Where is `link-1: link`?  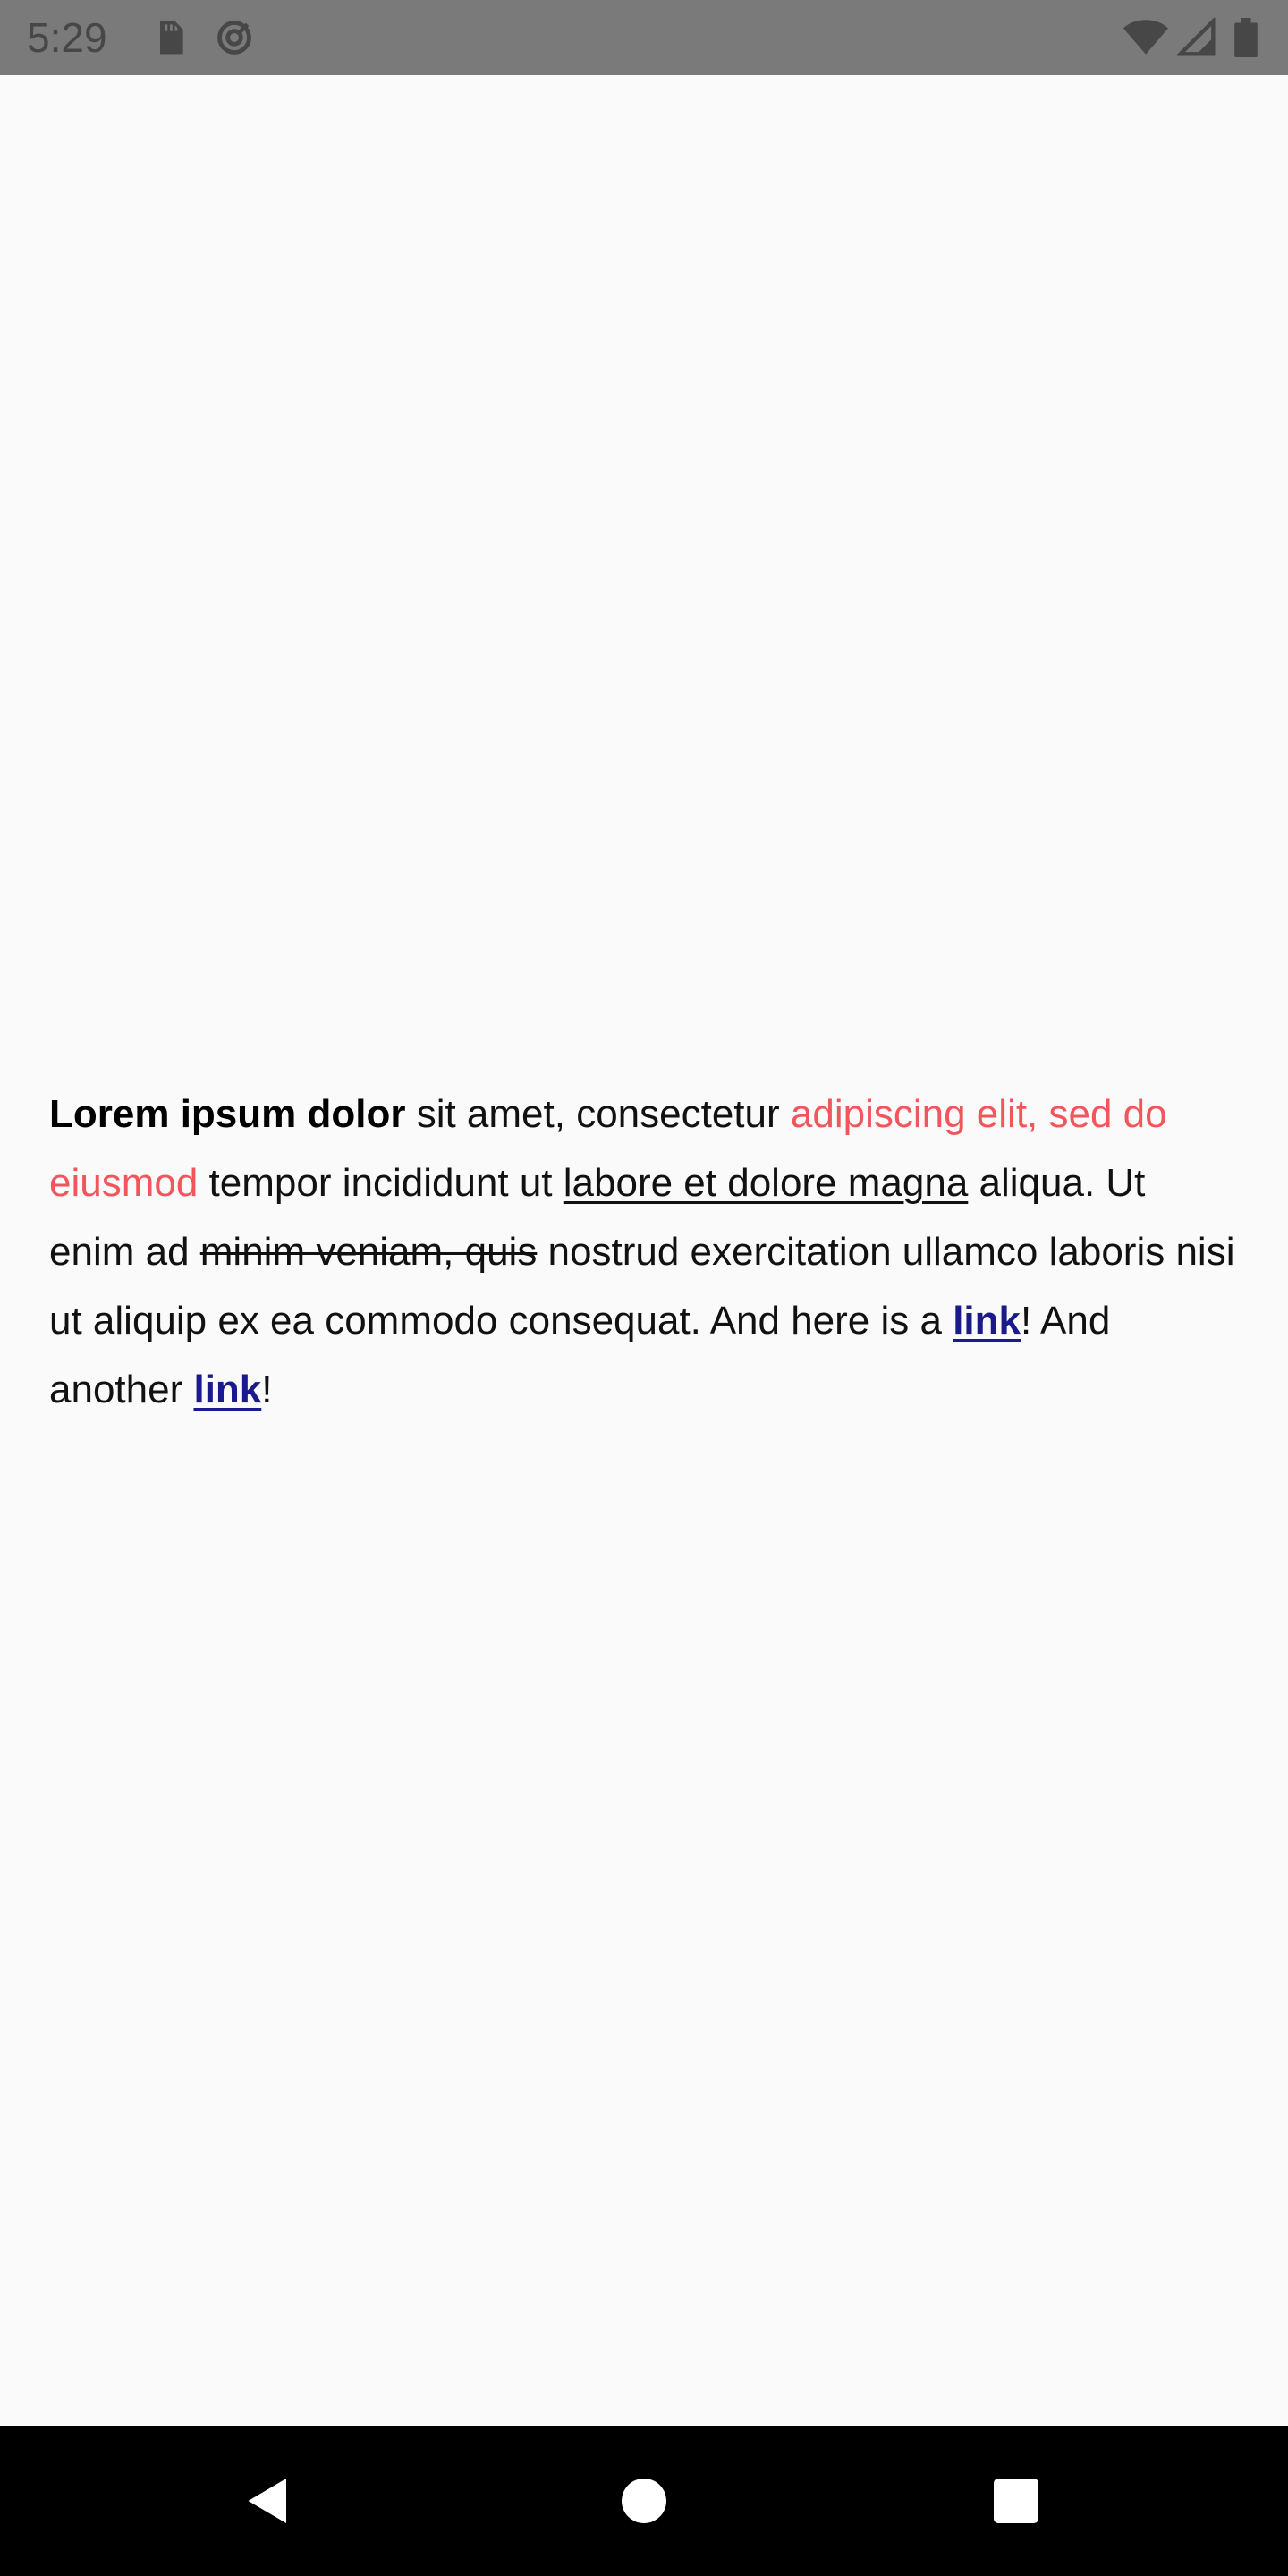 link-1: link is located at coordinates (987, 1321).